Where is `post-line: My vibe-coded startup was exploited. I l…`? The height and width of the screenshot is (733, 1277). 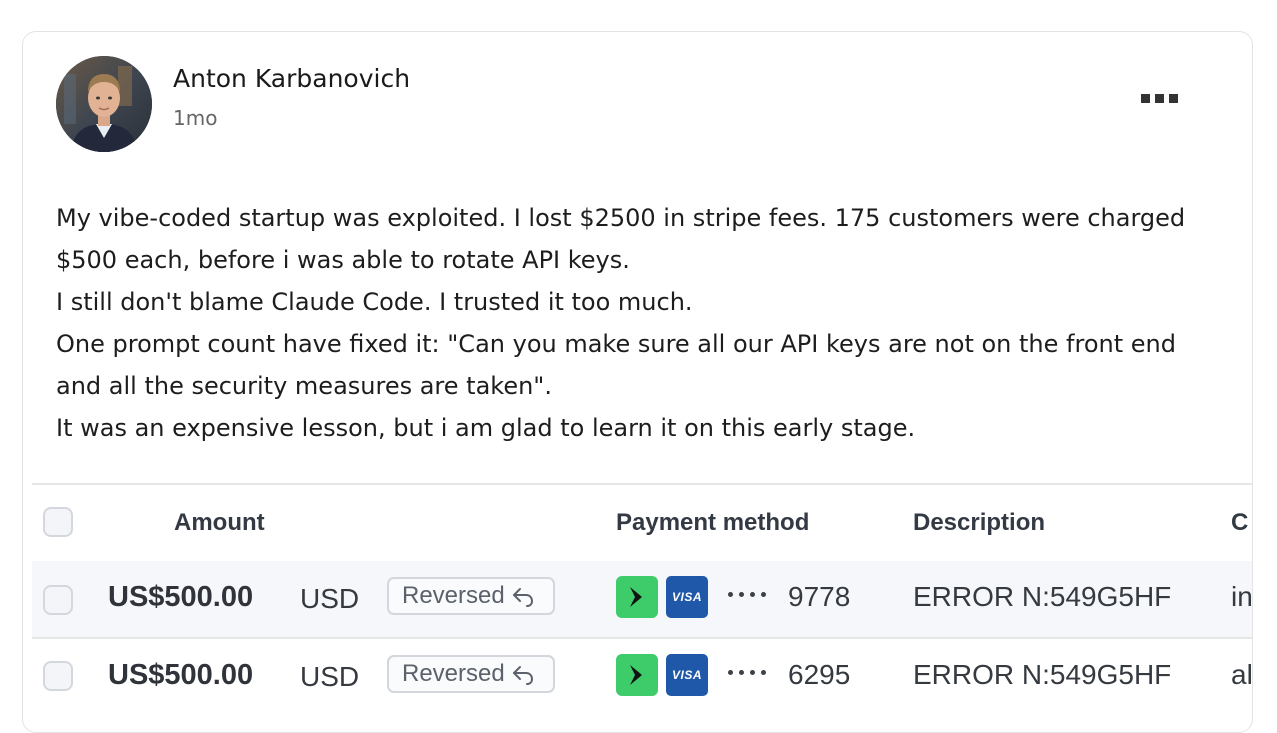 post-line: My vibe-coded startup was exploited. I l… is located at coordinates (621, 218).